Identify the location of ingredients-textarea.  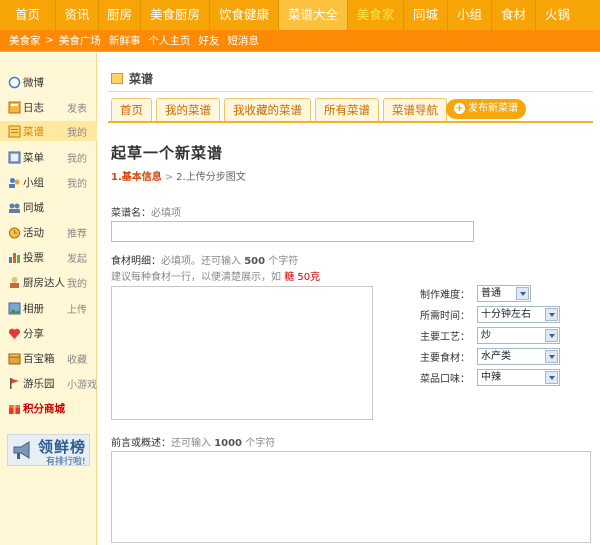
(242, 353).